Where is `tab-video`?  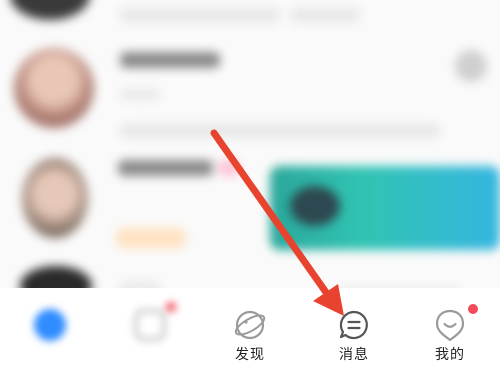
tab-video is located at coordinates (150, 331).